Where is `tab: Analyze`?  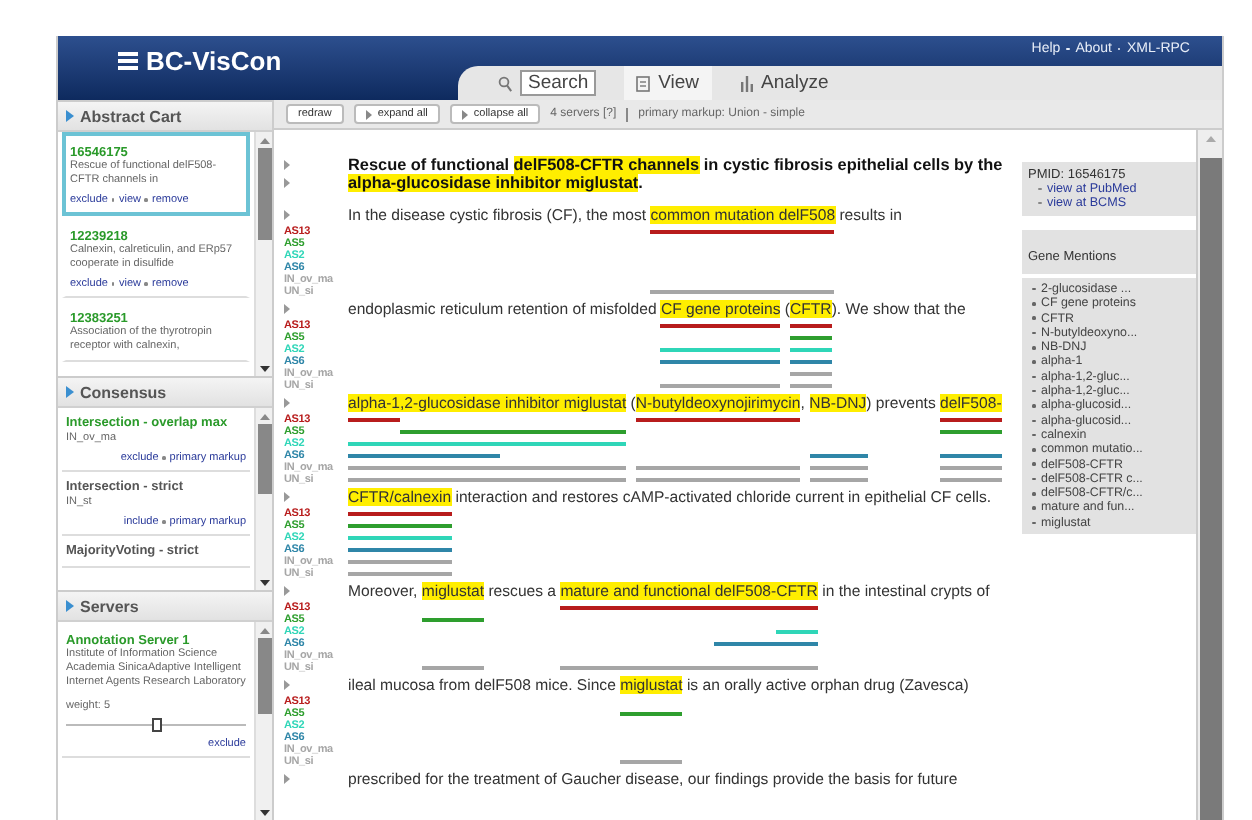
tab: Analyze is located at coordinates (784, 83).